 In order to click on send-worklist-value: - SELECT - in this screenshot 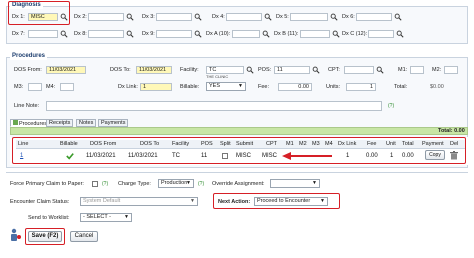, I will do `click(97, 217)`.